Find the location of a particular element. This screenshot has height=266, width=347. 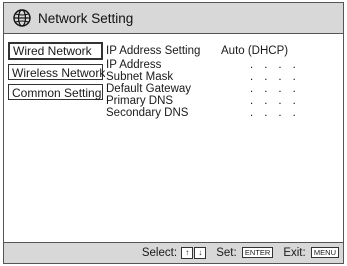

select-label: Select: is located at coordinates (159, 253).